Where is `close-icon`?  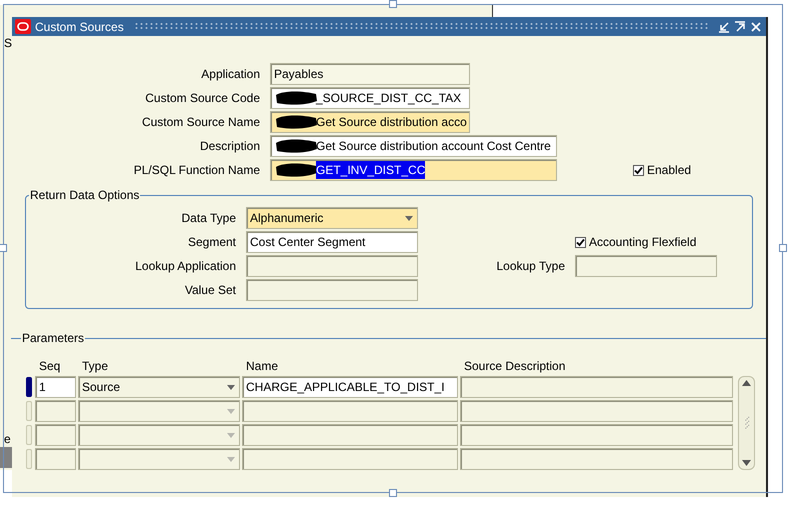
close-icon is located at coordinates (756, 26).